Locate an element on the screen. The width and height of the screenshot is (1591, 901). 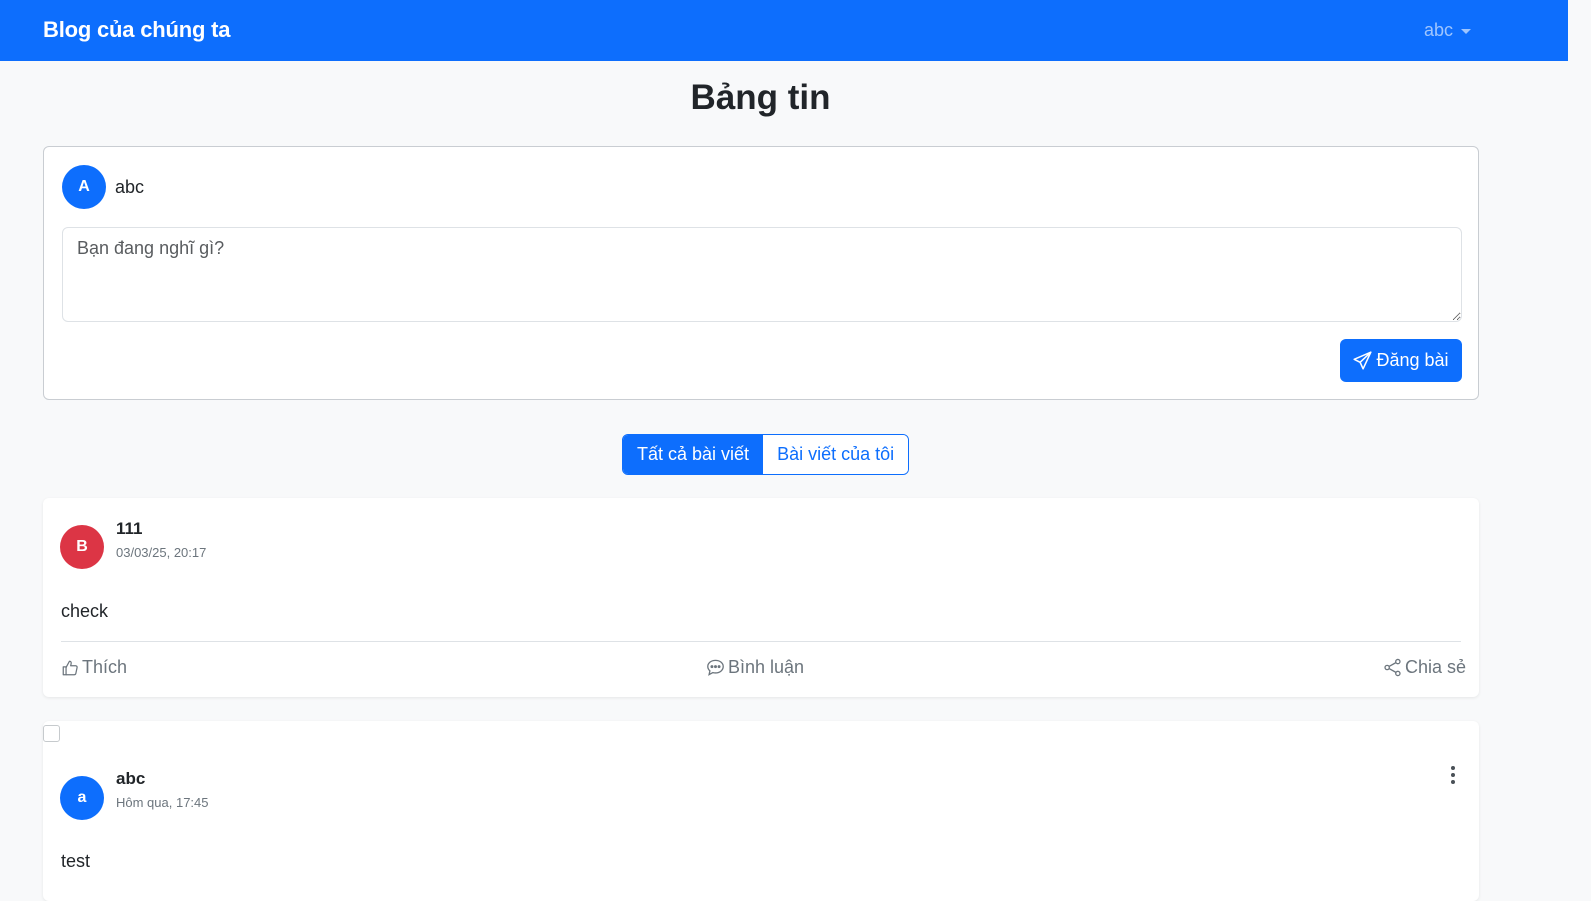
post-author: abc is located at coordinates (131, 778).